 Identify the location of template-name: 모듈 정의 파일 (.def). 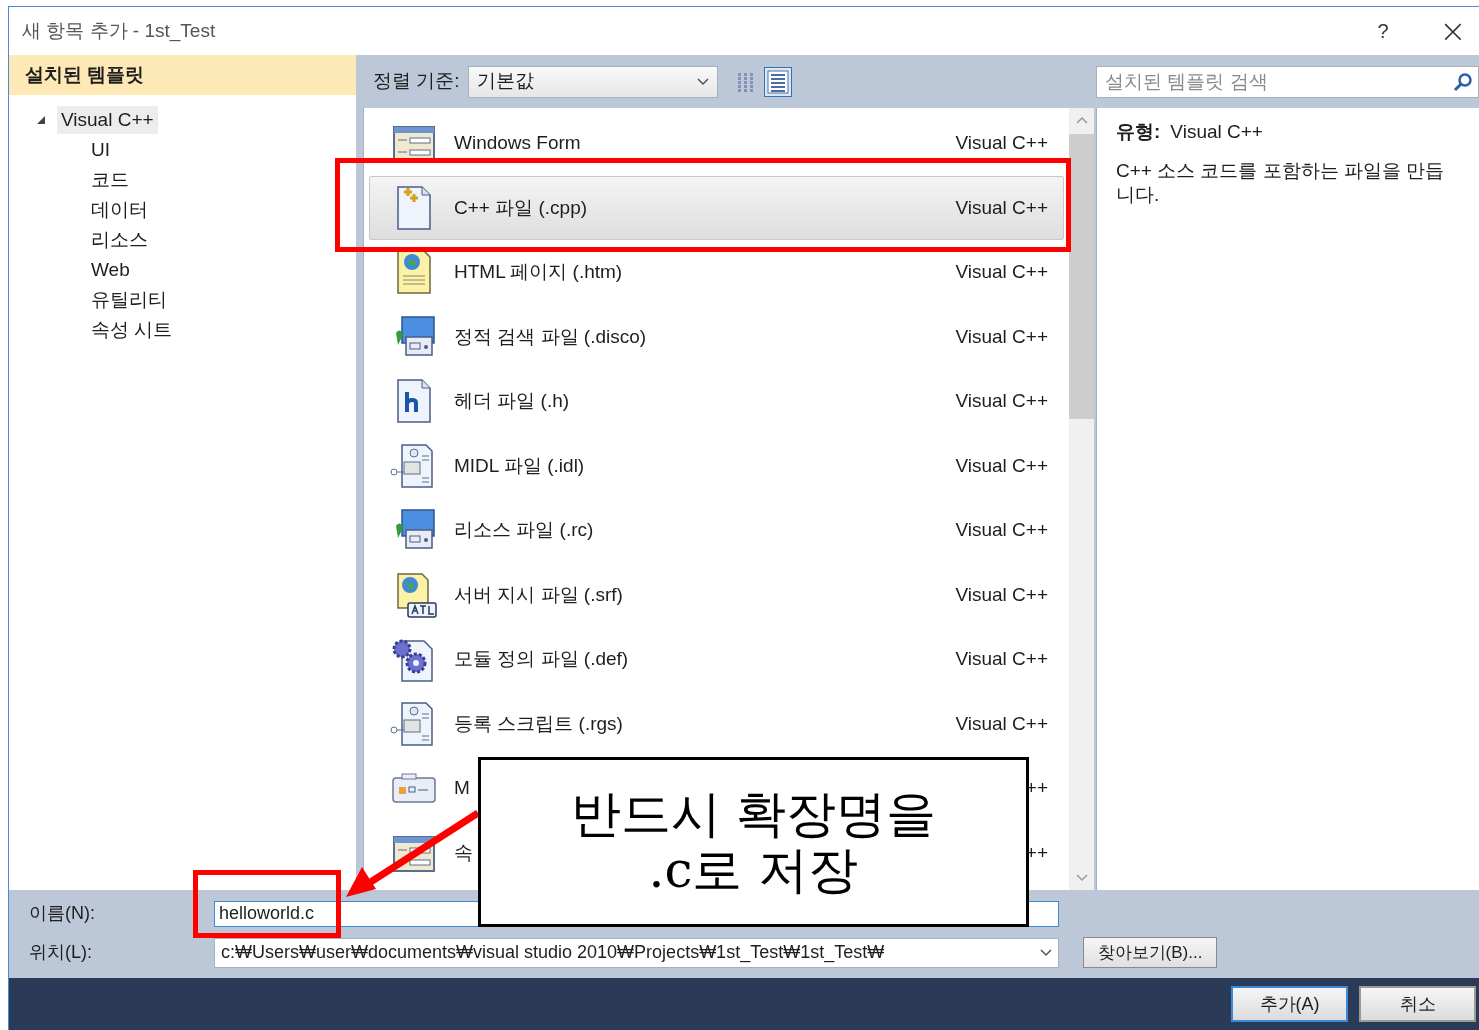
(541, 659).